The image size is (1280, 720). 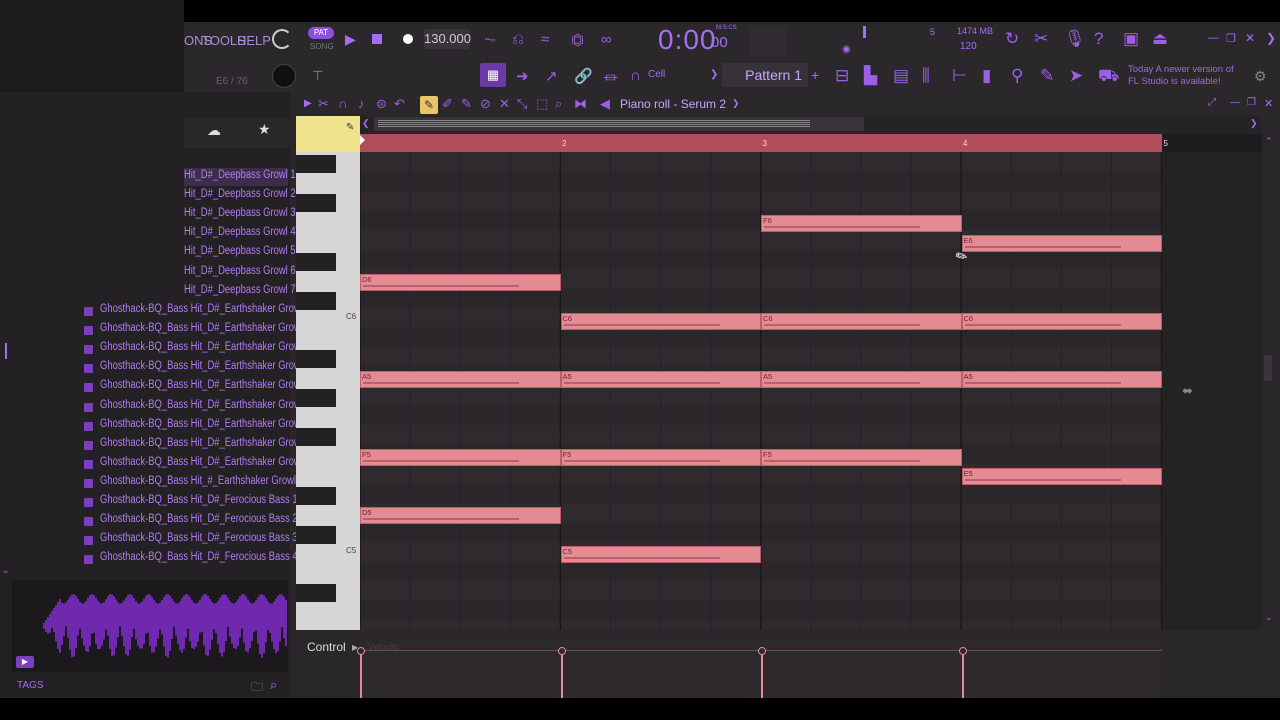 What do you see at coordinates (150, 626) in the screenshot?
I see `waveform-preview` at bounding box center [150, 626].